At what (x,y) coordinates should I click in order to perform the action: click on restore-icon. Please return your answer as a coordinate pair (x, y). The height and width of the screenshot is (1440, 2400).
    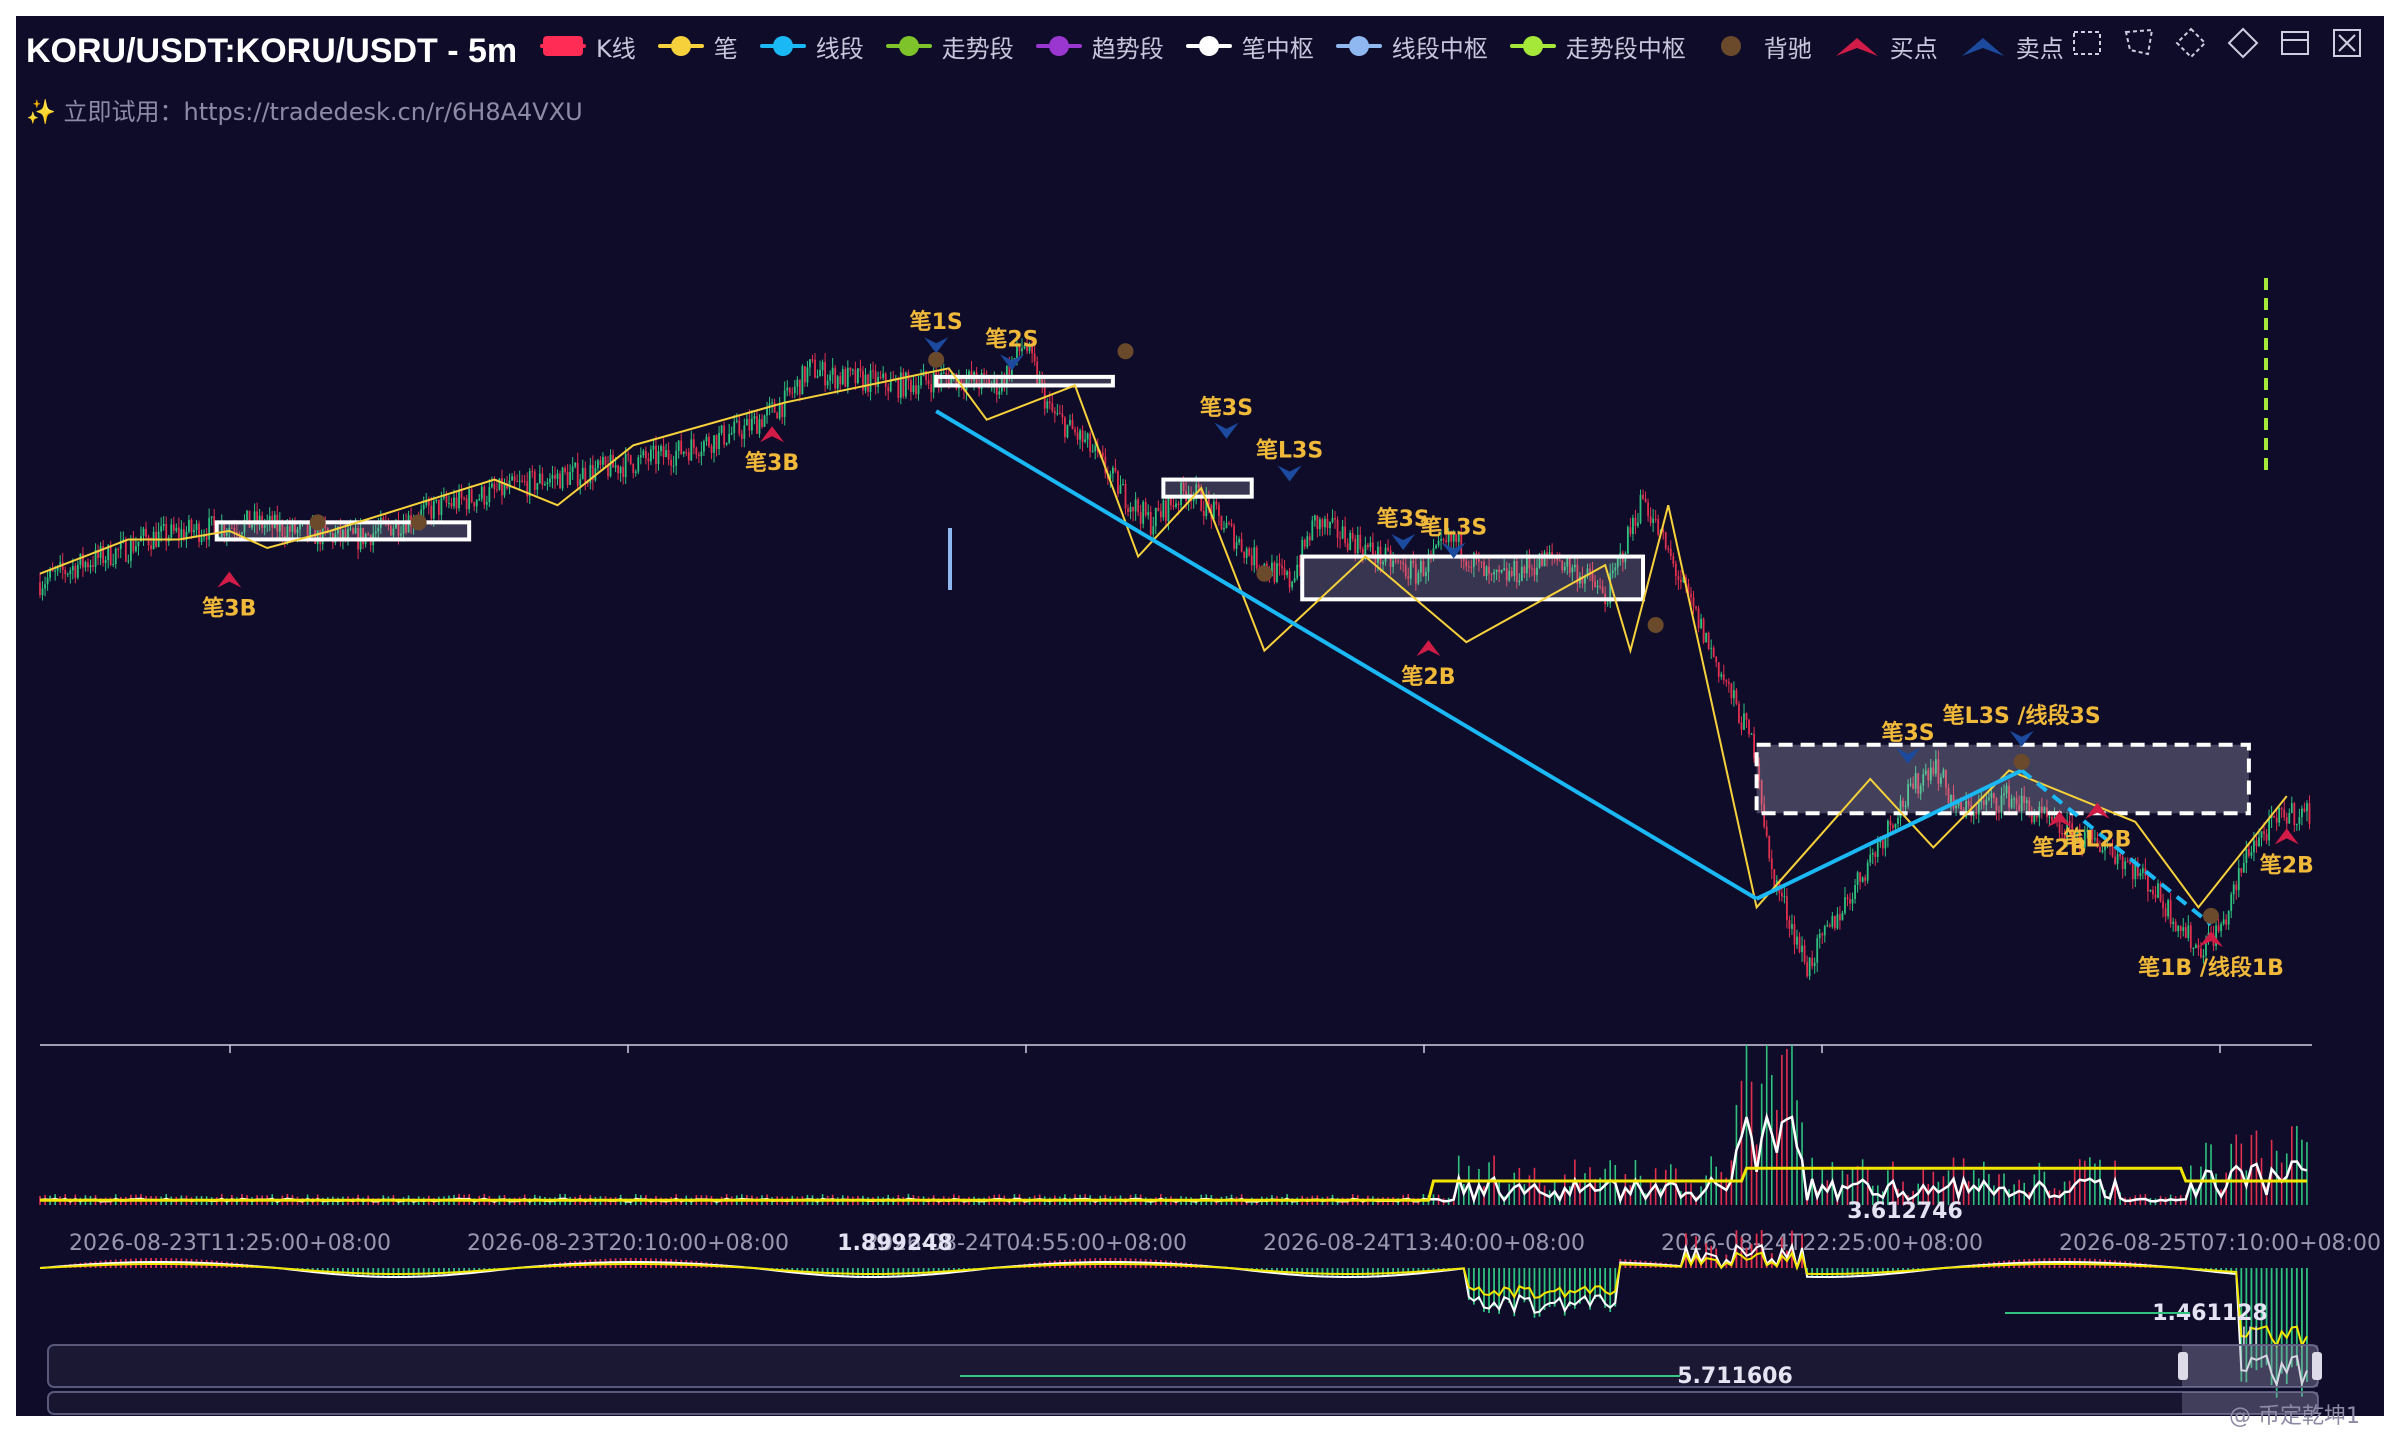
    Looking at the image, I should click on (2243, 43).